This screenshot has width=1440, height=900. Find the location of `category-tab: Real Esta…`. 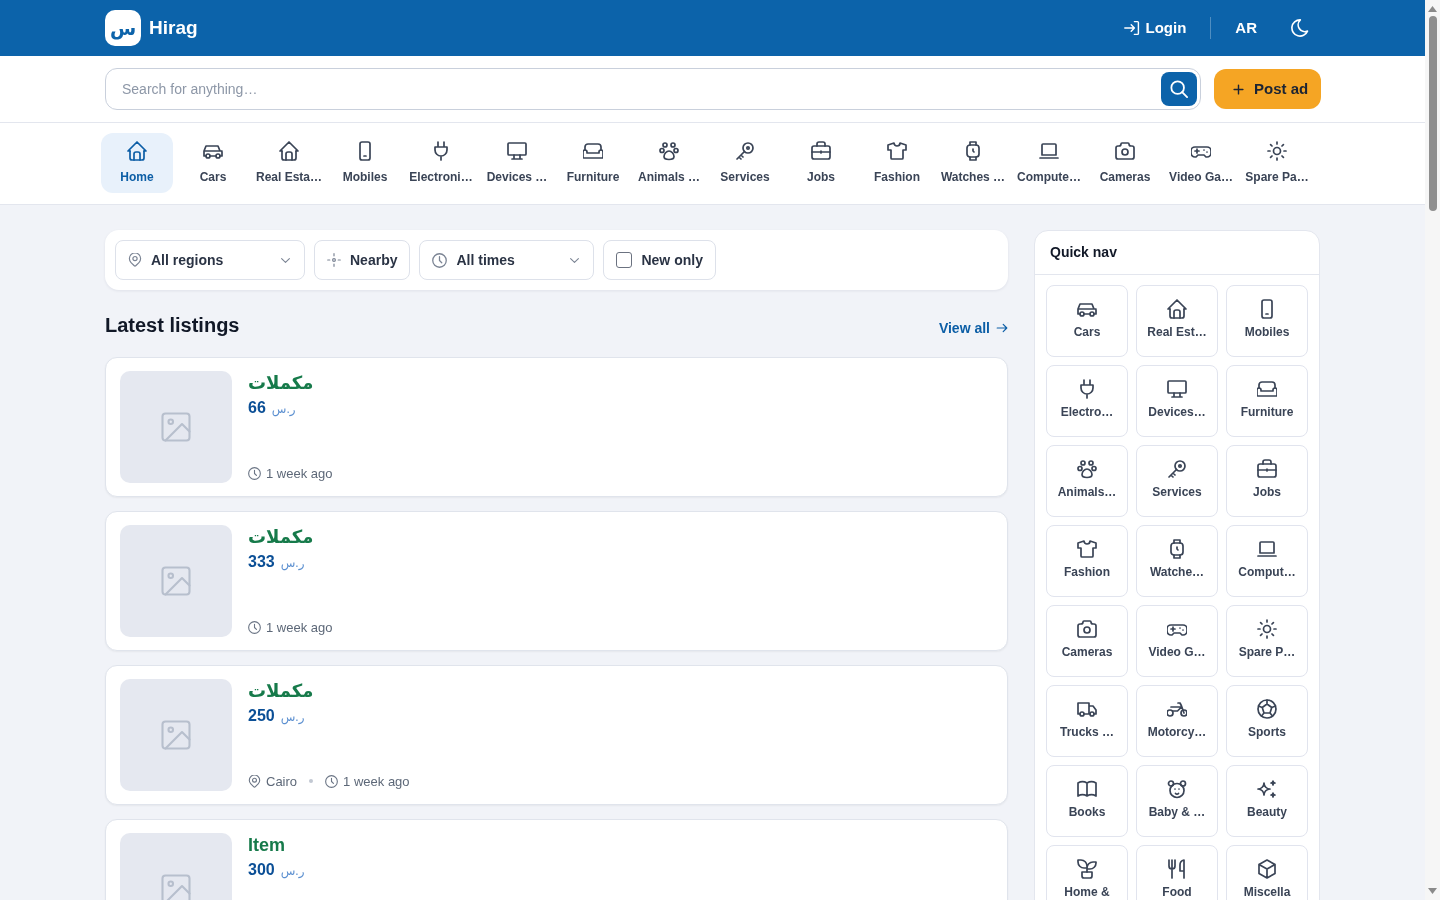

category-tab: Real Esta… is located at coordinates (289, 163).